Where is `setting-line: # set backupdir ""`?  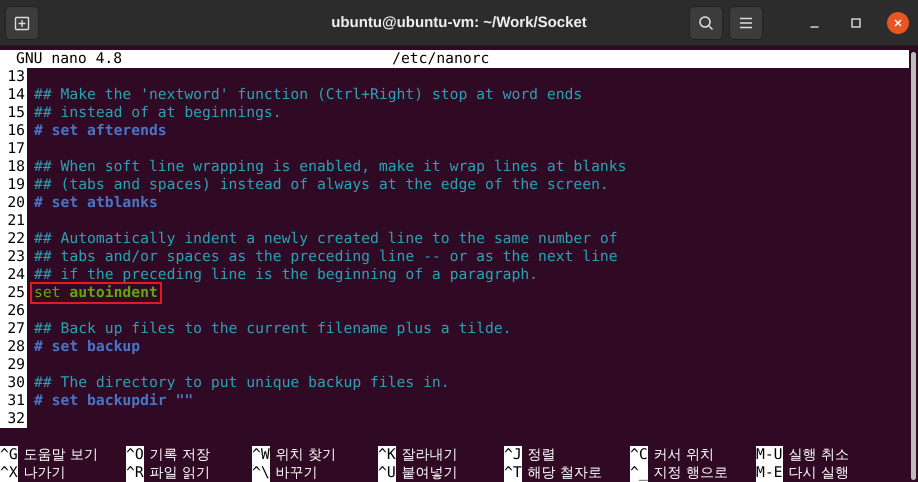
setting-line: # set backupdir "" is located at coordinates (114, 401).